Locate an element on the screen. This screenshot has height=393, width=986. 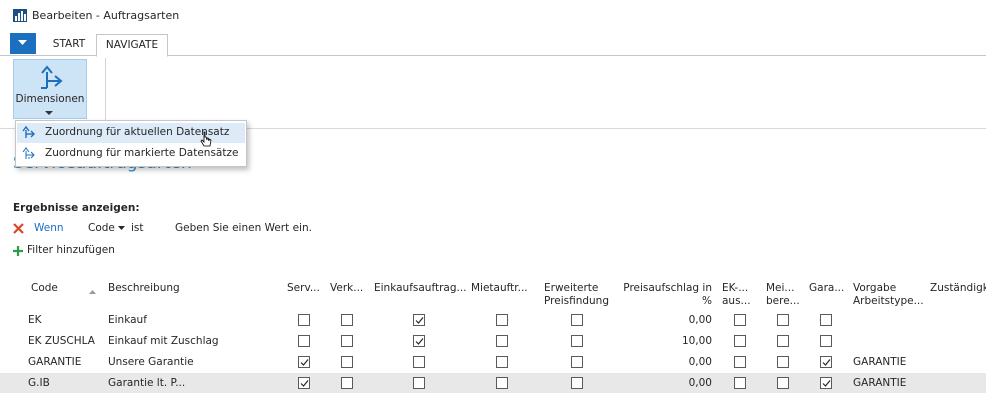
filter-operator: ist is located at coordinates (137, 228).